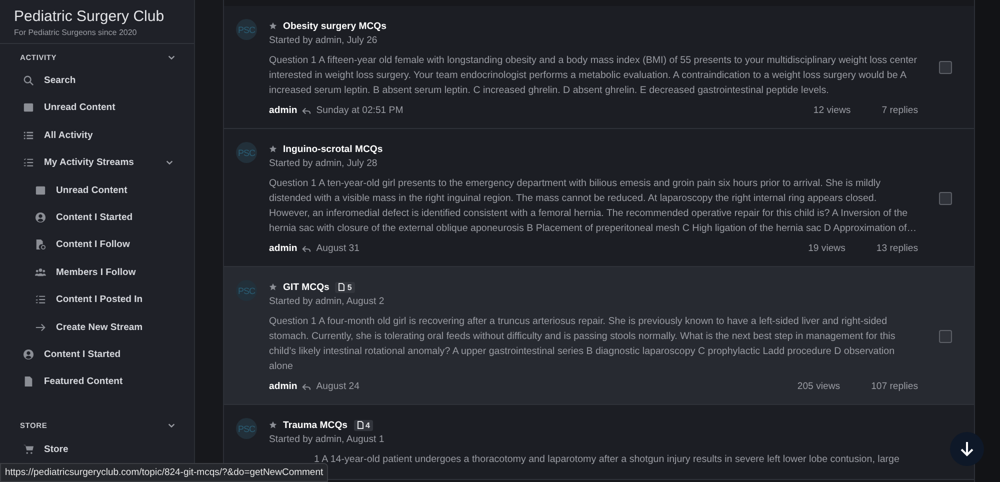 This screenshot has height=482, width=1000. I want to click on topic-byline: Started by admin, July 28, so click(323, 163).